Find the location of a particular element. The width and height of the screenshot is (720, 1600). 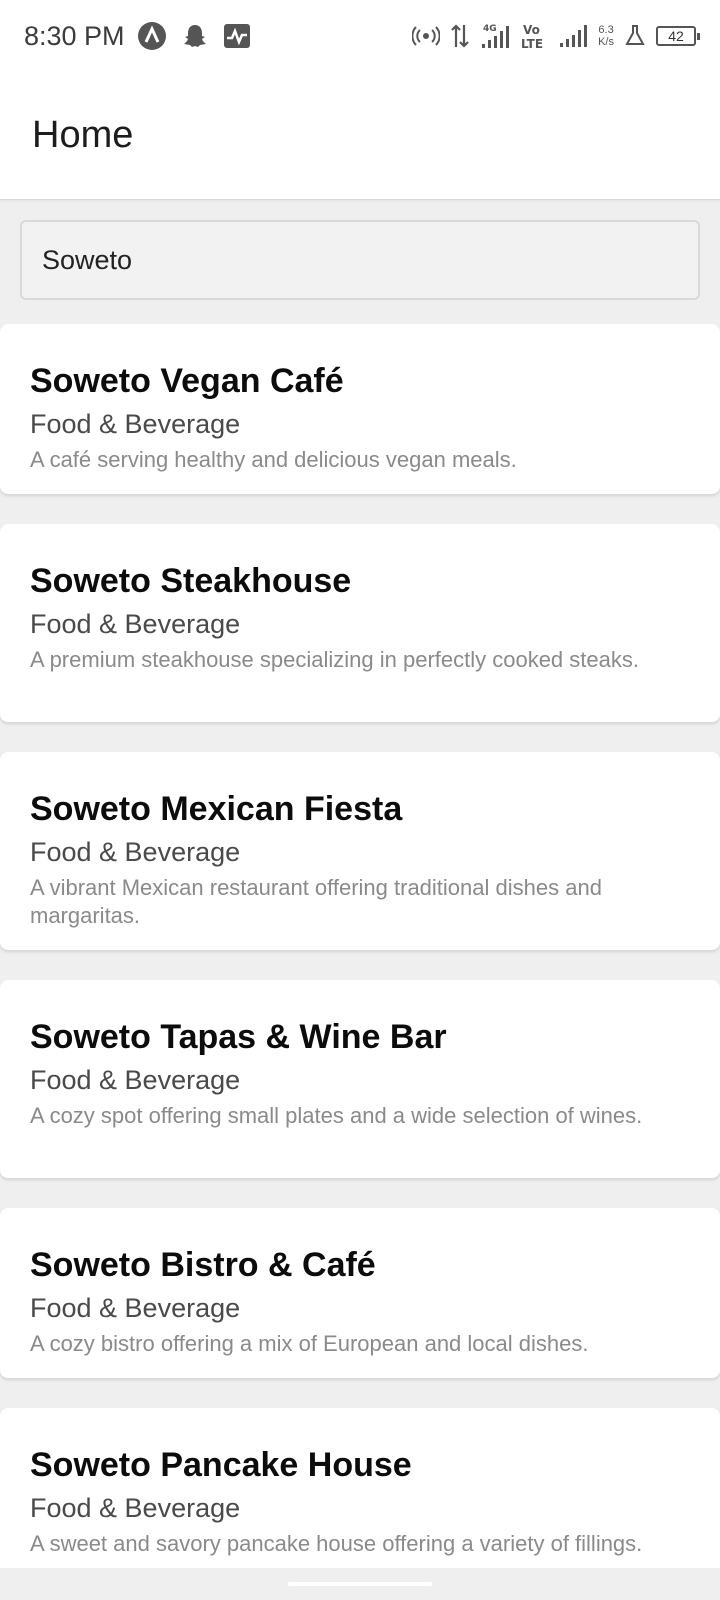

item-title: Soweto Steakhouse is located at coordinates (191, 581).